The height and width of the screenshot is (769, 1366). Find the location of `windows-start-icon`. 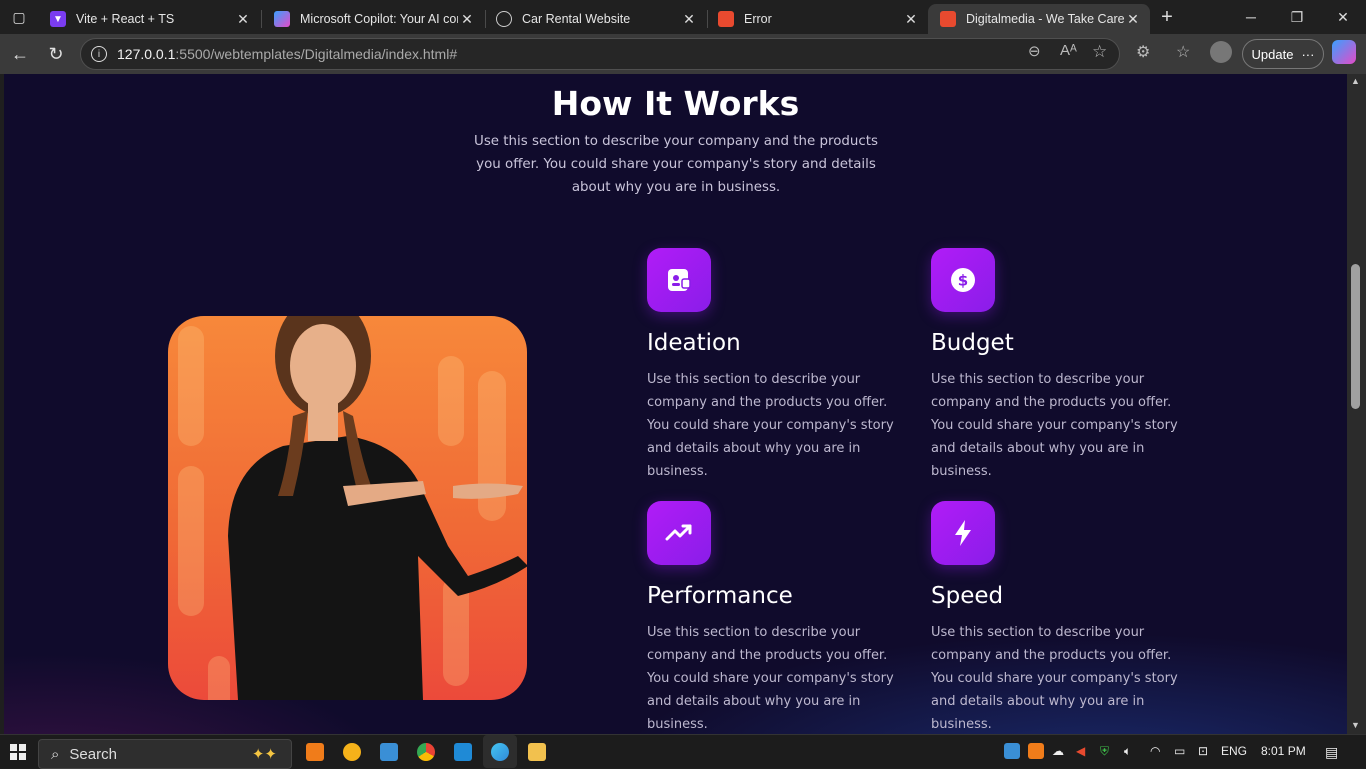

windows-start-icon is located at coordinates (18, 752).